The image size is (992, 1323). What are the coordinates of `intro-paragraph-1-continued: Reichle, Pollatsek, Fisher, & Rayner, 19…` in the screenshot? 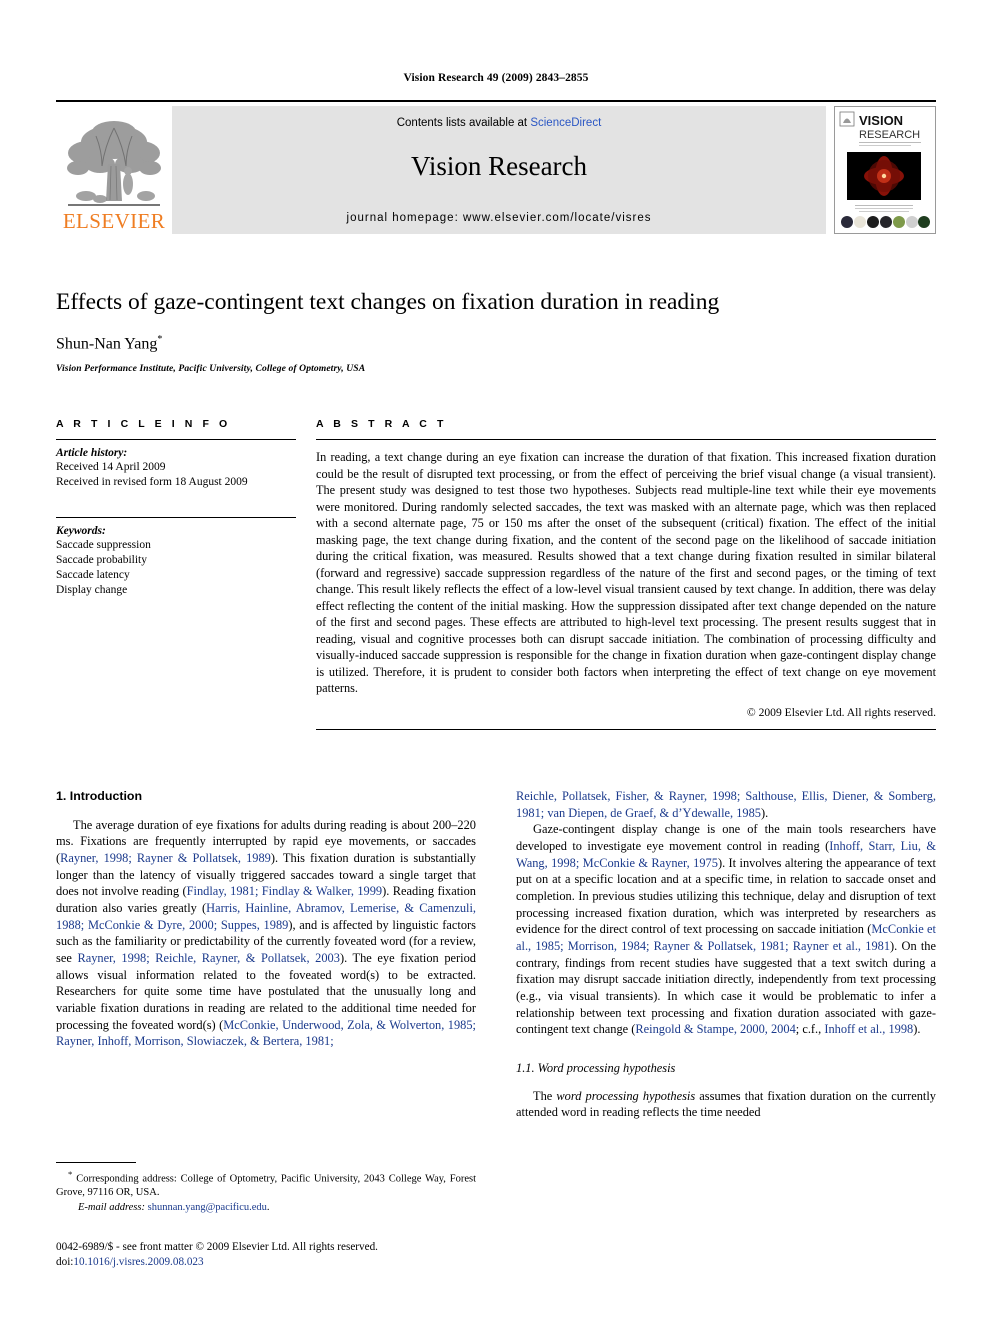 It's located at (726, 804).